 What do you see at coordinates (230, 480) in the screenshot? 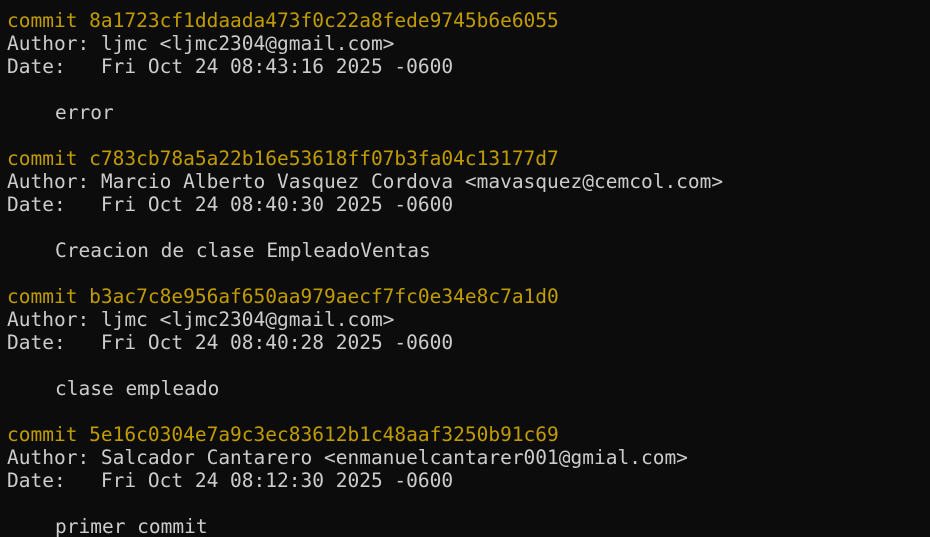
I see `commit-date-line: Date: Fri Oct 24 08:12:30 2025 -0600` at bounding box center [230, 480].